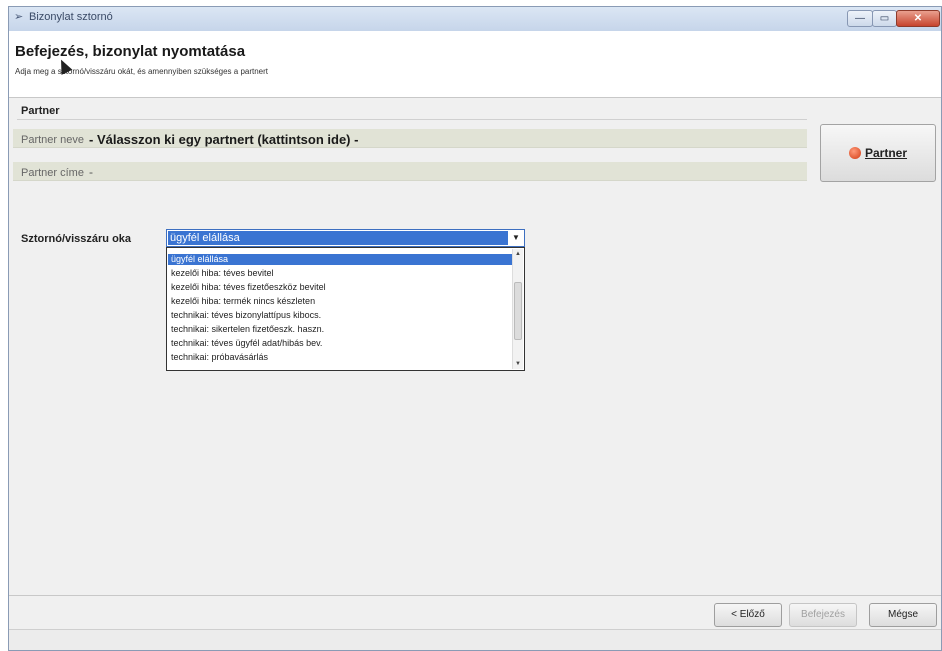 The height and width of the screenshot is (651, 942). I want to click on list-item: kezelői hiba: termék nincs készleten, so click(340, 301).